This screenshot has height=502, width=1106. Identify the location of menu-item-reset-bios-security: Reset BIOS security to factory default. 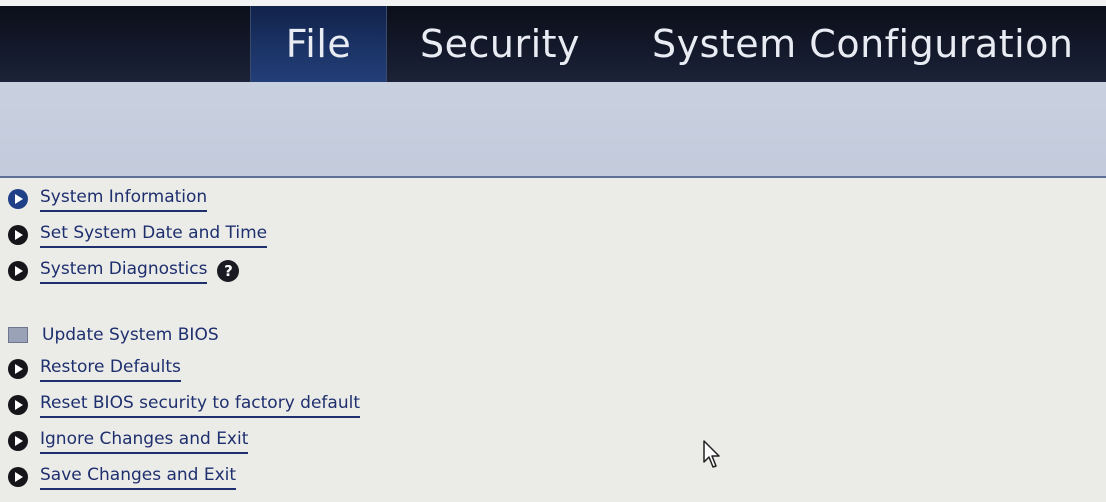
(184, 405).